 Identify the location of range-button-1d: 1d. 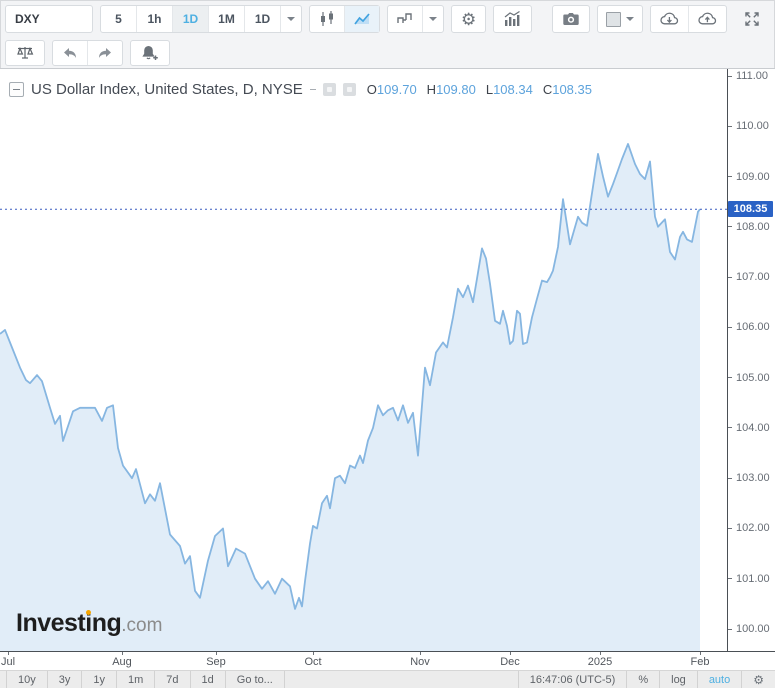
(208, 679).